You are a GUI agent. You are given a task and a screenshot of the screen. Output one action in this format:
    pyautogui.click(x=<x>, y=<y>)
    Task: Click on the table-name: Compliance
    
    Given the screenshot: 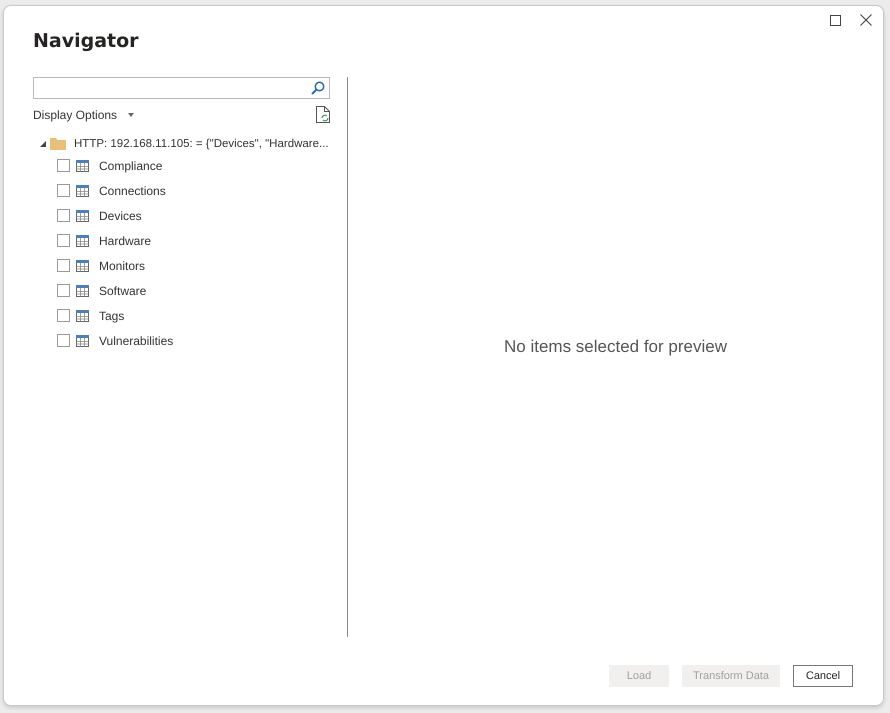 What is the action you would take?
    pyautogui.click(x=130, y=165)
    